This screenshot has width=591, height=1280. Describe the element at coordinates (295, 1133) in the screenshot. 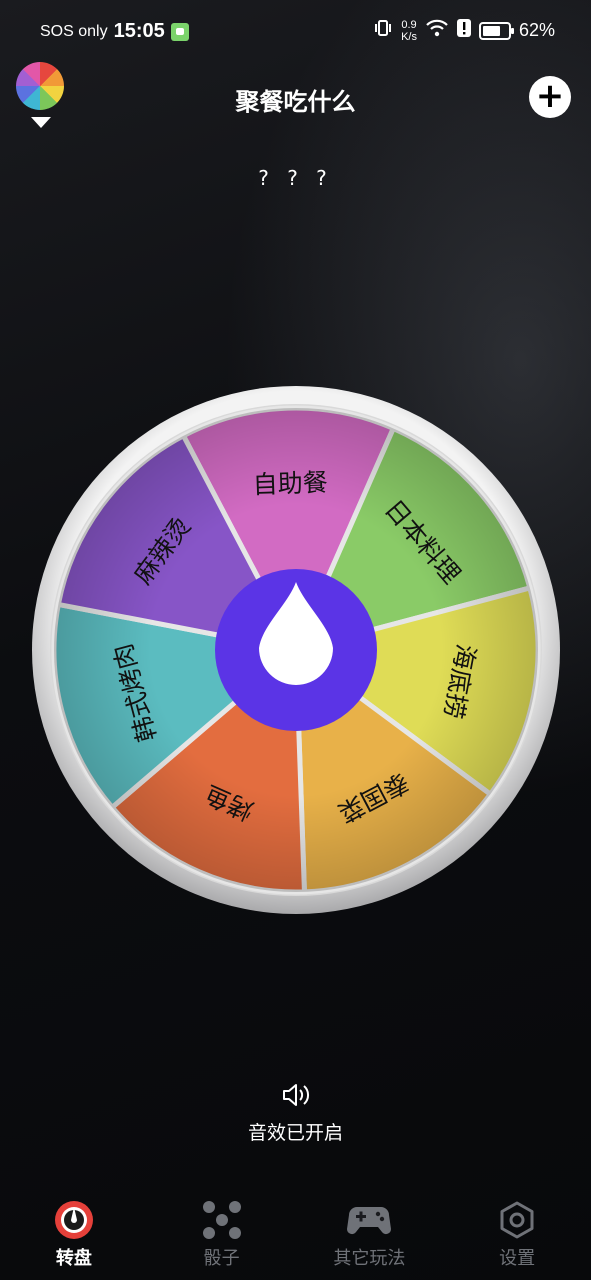

I see `sound-status-label: 音效已开启` at that location.